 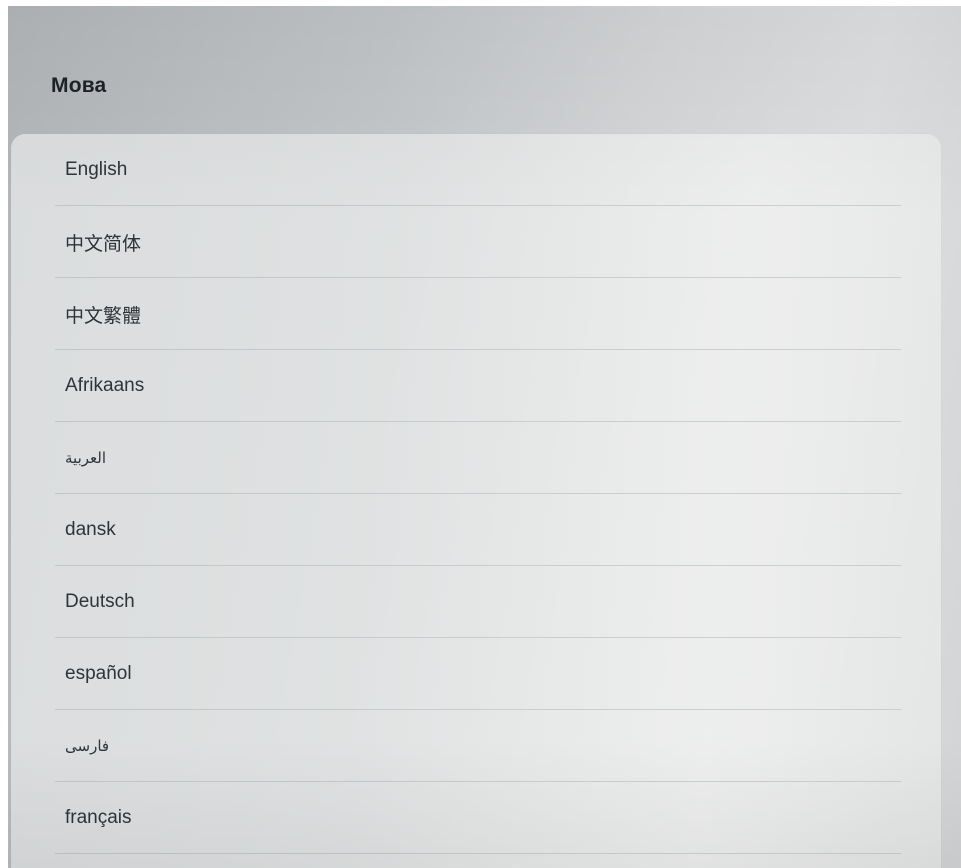 I want to click on language-option-danish: dansk, so click(x=476, y=530).